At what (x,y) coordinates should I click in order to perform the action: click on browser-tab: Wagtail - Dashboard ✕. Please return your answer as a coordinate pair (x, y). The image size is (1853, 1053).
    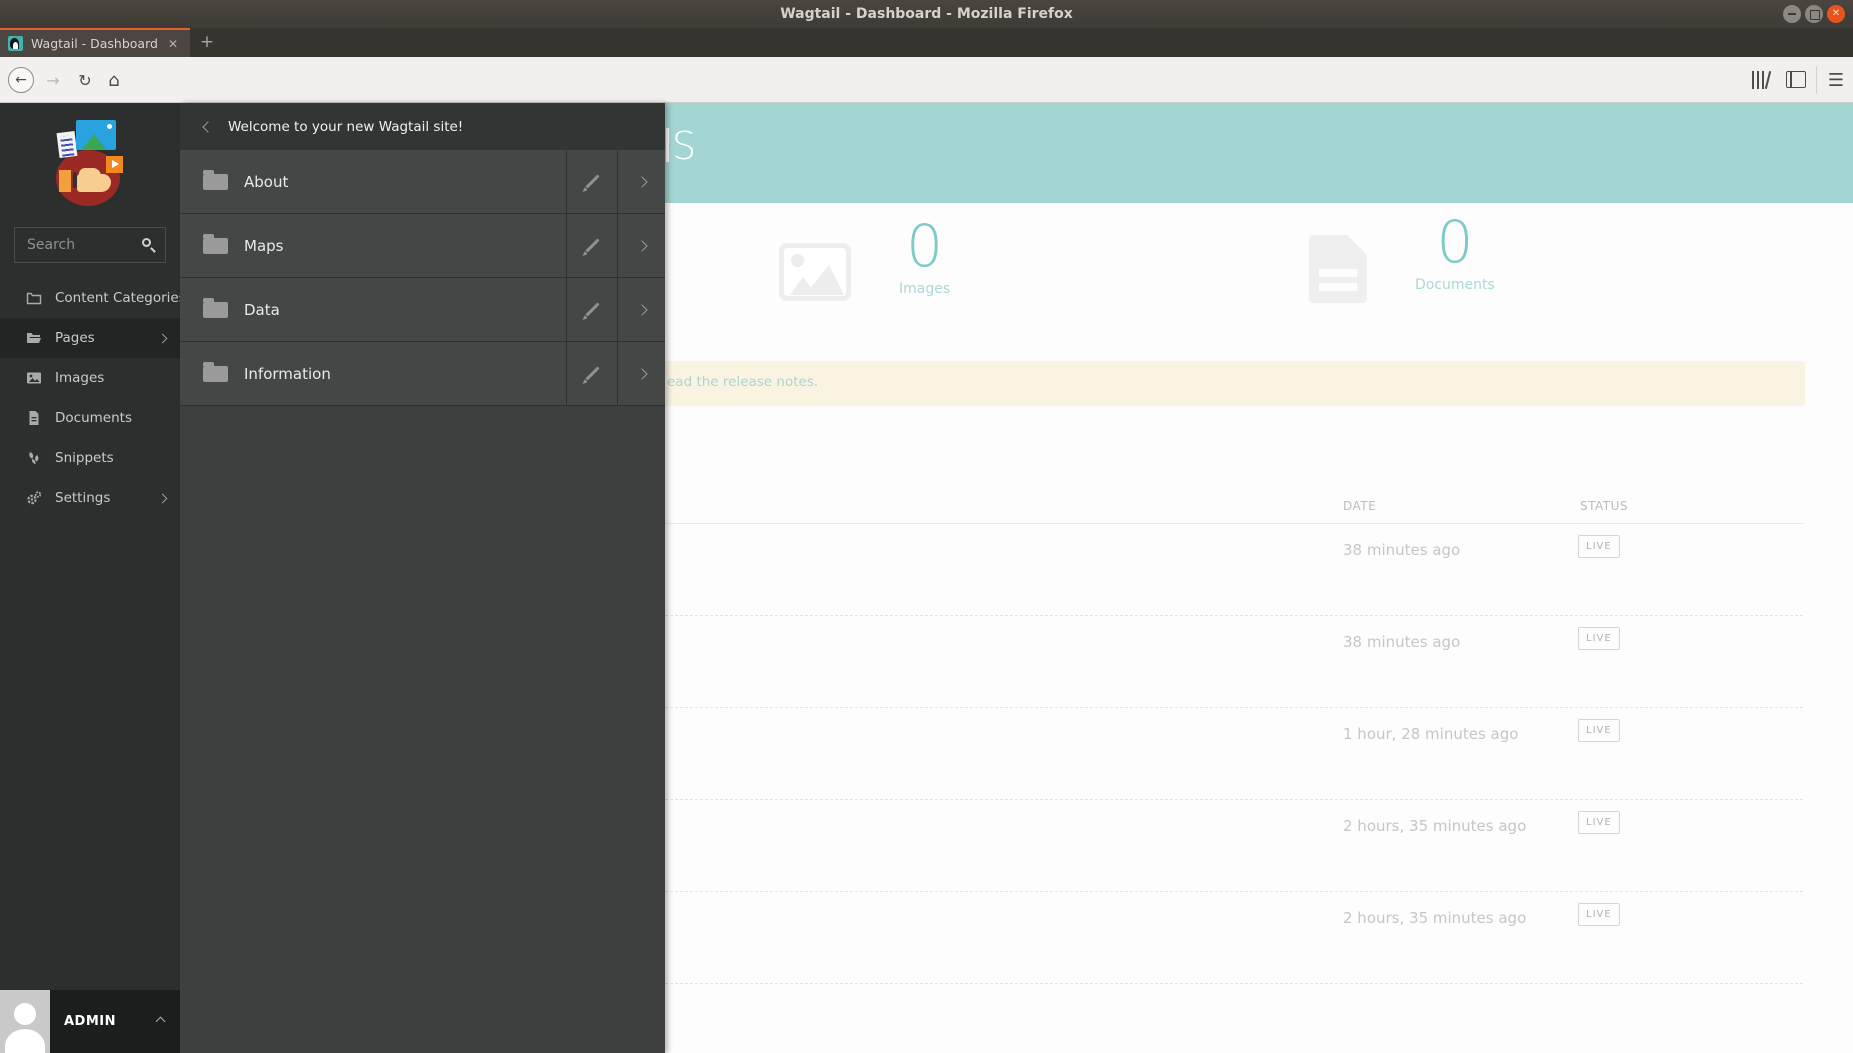
    Looking at the image, I should click on (95, 42).